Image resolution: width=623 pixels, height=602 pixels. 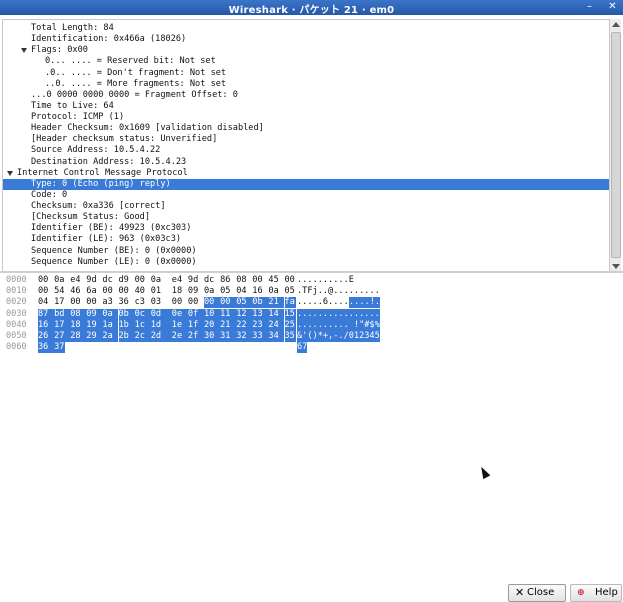 What do you see at coordinates (142, 336) in the screenshot?
I see `hex-byte: 2c` at bounding box center [142, 336].